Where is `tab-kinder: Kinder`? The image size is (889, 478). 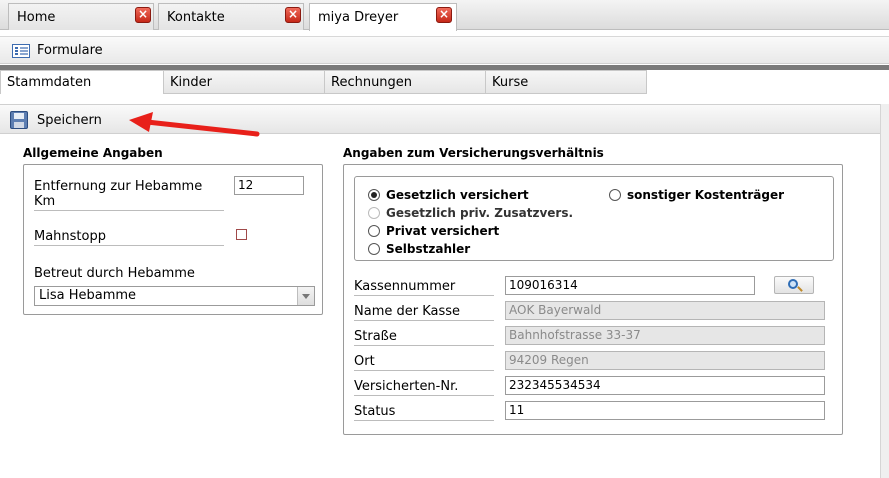 tab-kinder: Kinder is located at coordinates (244, 82).